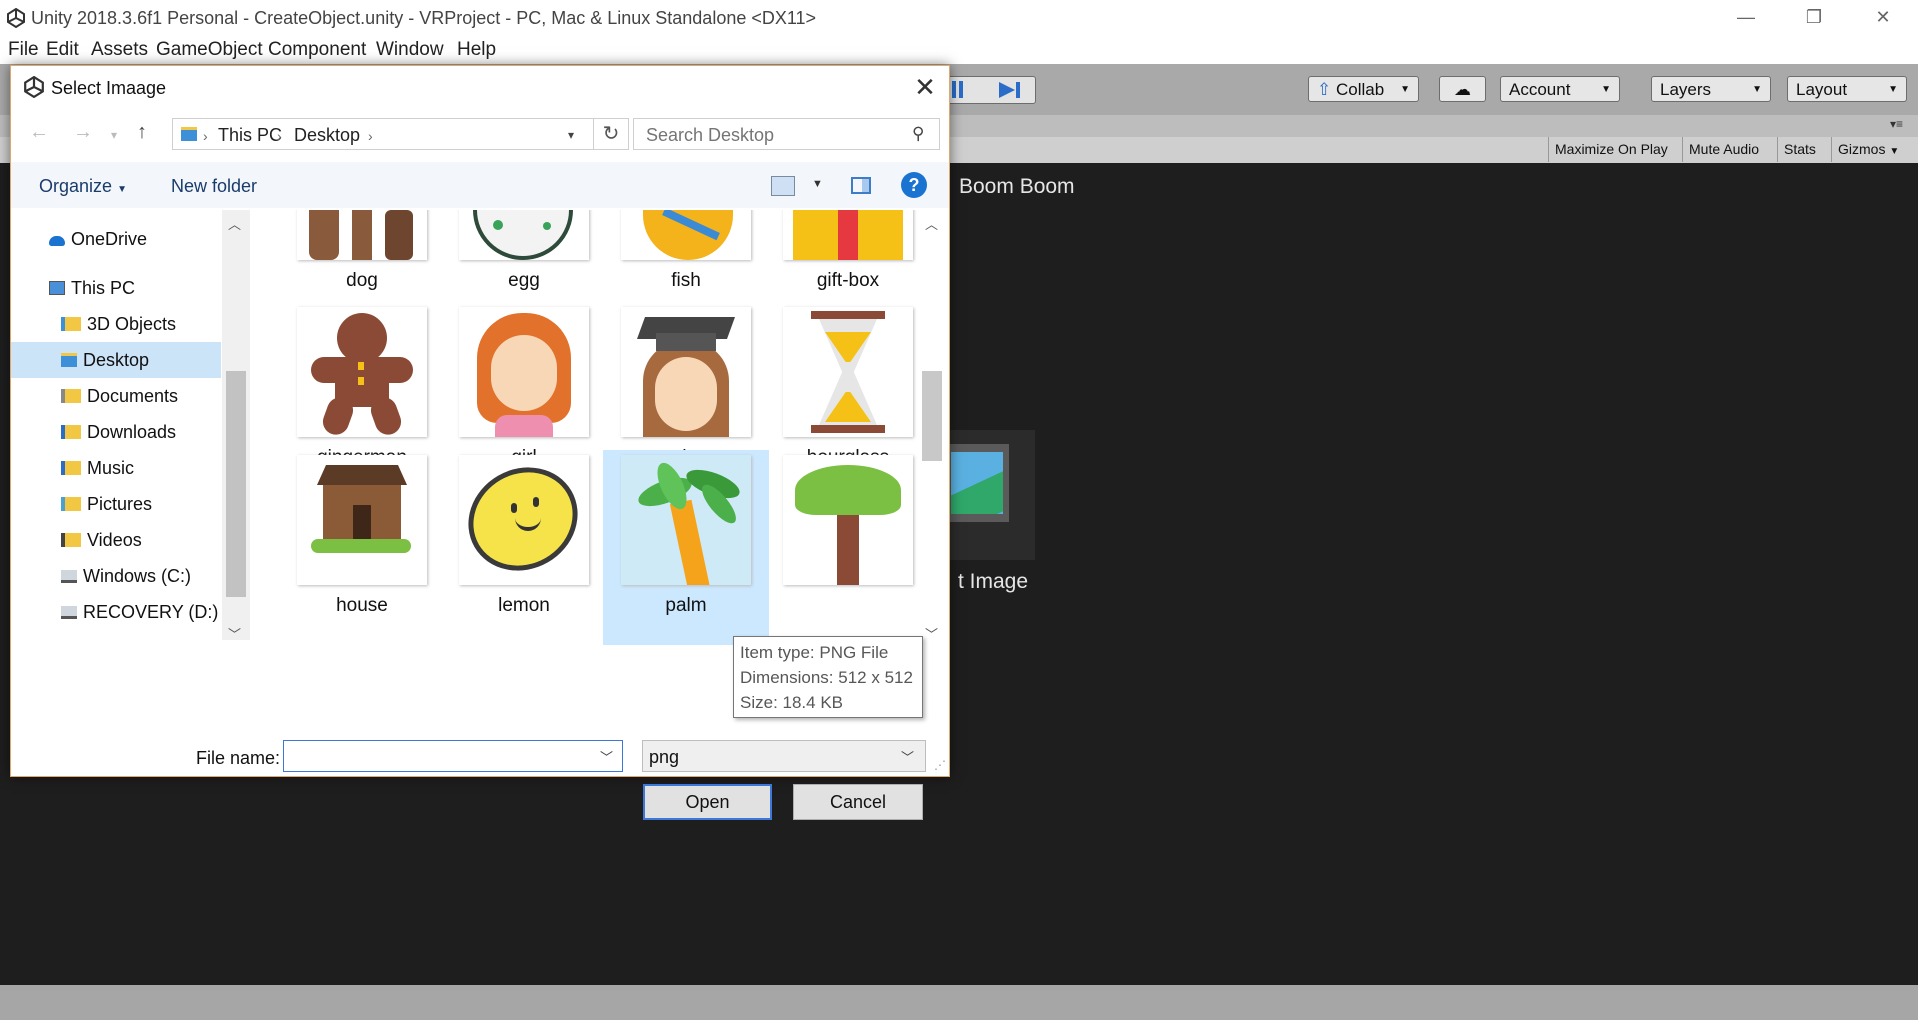 This screenshot has height=1020, width=1918. Describe the element at coordinates (151, 612) in the screenshot. I see `nav-label: RECOVERY (D:)` at that location.